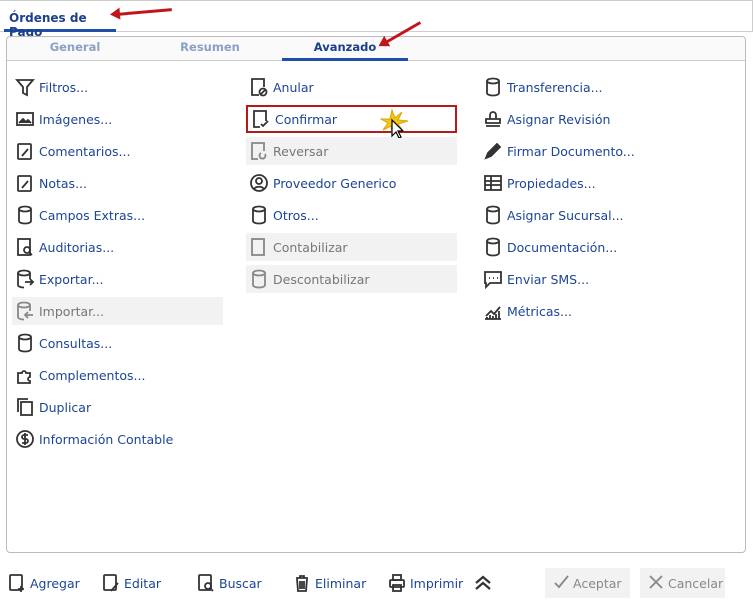 This screenshot has height=607, width=753. What do you see at coordinates (259, 183) in the screenshot?
I see `user-circle-icon` at bounding box center [259, 183].